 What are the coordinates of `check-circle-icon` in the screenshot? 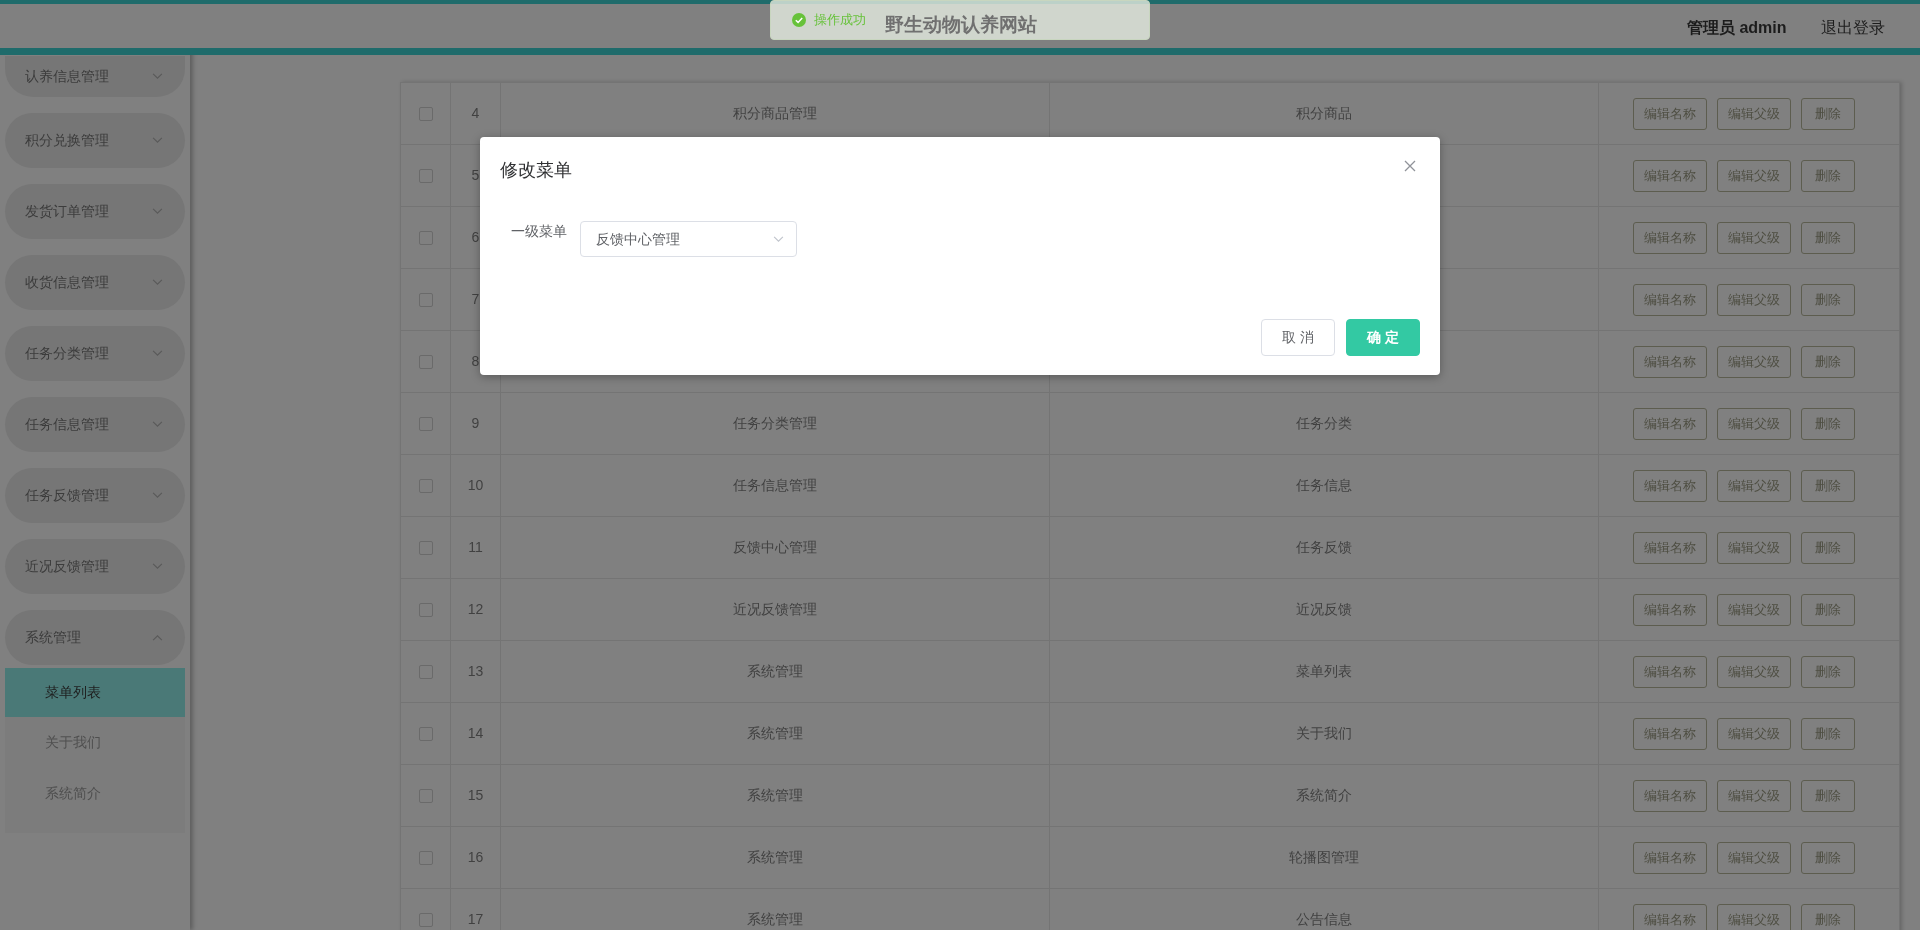 It's located at (799, 20).